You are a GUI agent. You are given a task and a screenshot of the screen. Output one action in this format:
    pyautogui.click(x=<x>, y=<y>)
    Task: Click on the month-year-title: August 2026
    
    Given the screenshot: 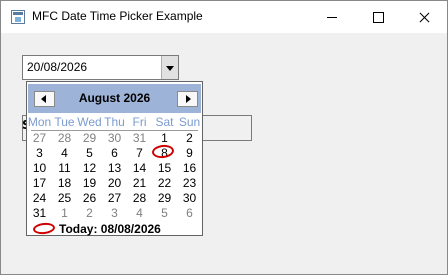 What is the action you would take?
    pyautogui.click(x=114, y=98)
    